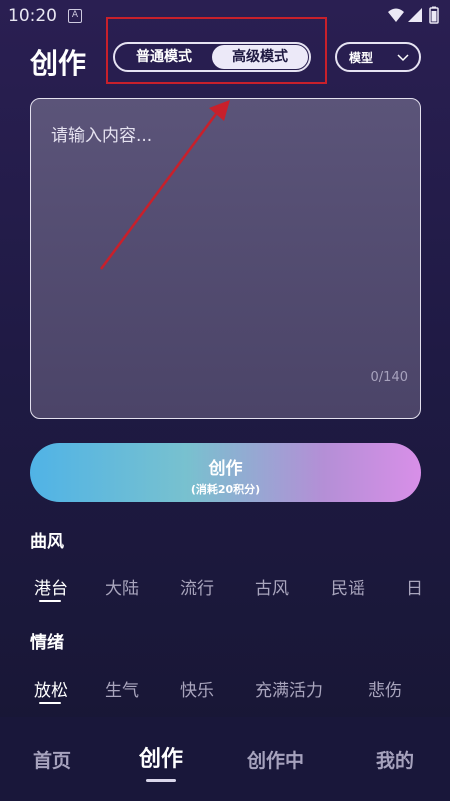 The image size is (450, 801). I want to click on page-title: 创作, so click(58, 63).